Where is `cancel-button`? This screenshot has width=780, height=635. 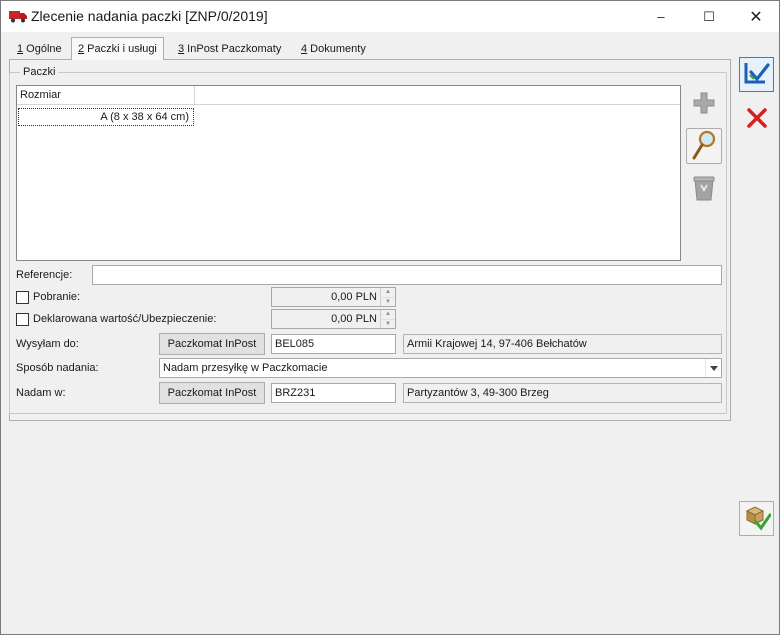
cancel-button is located at coordinates (756, 119).